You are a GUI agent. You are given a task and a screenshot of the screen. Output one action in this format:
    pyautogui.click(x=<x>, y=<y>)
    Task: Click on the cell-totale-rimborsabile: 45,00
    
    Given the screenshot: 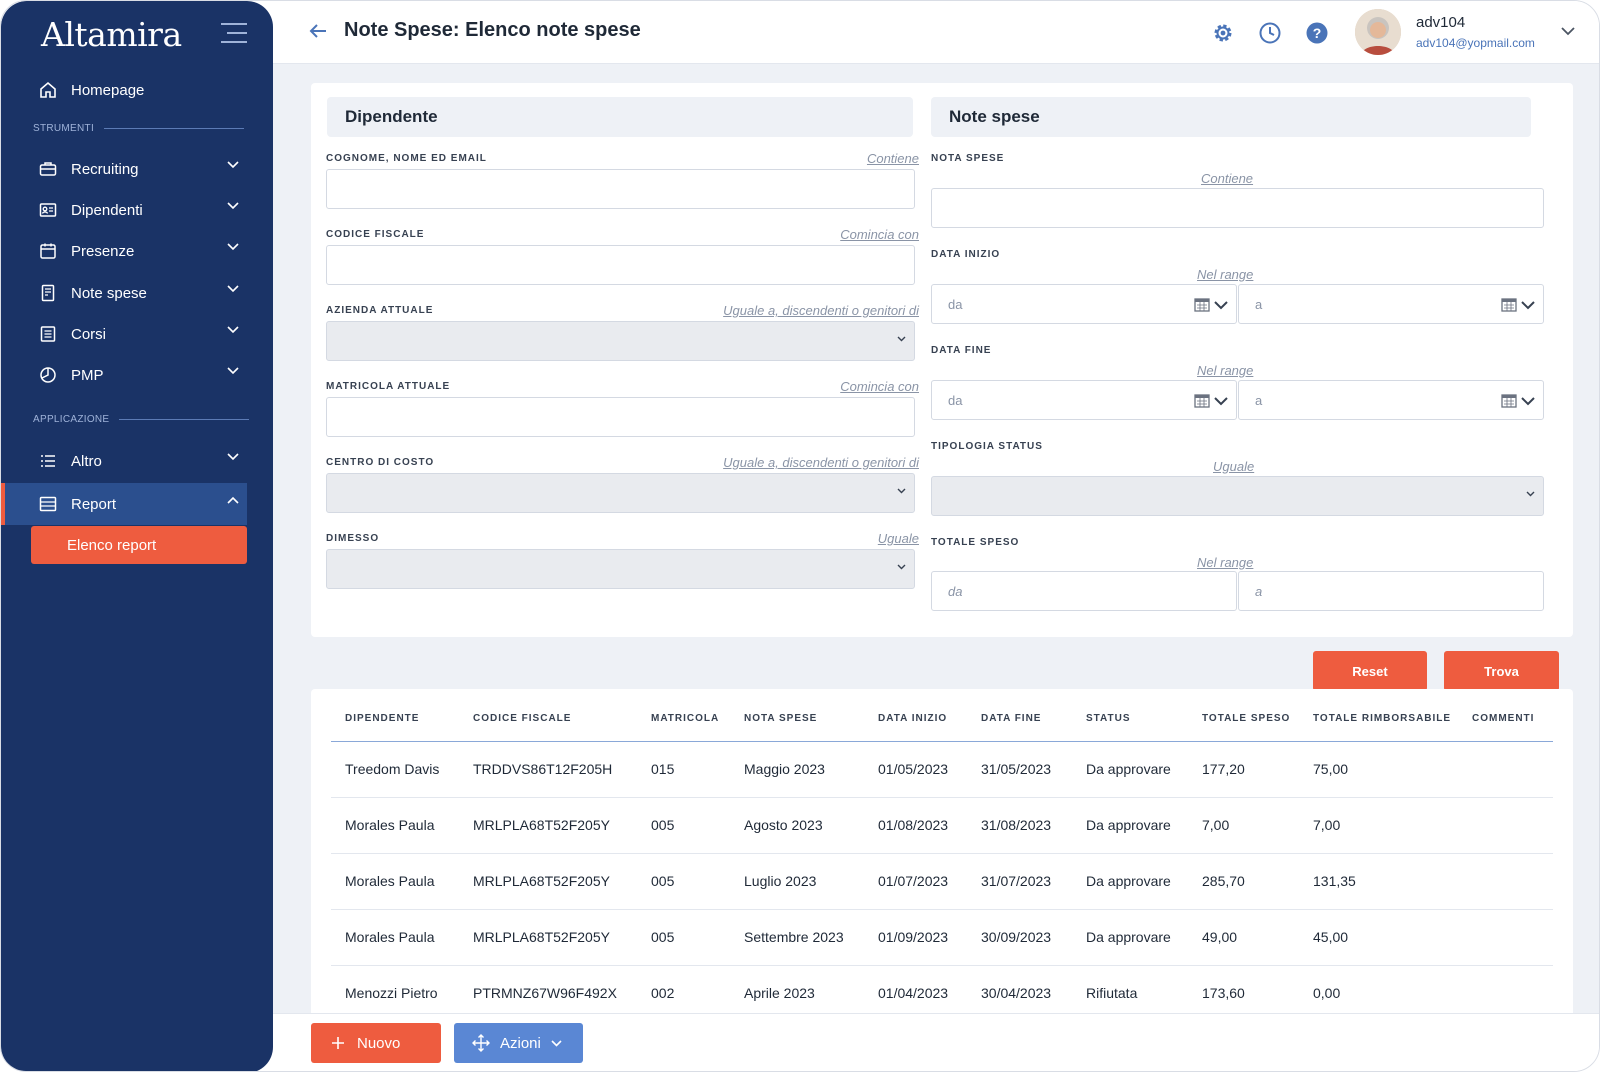 What is the action you would take?
    pyautogui.click(x=1331, y=937)
    